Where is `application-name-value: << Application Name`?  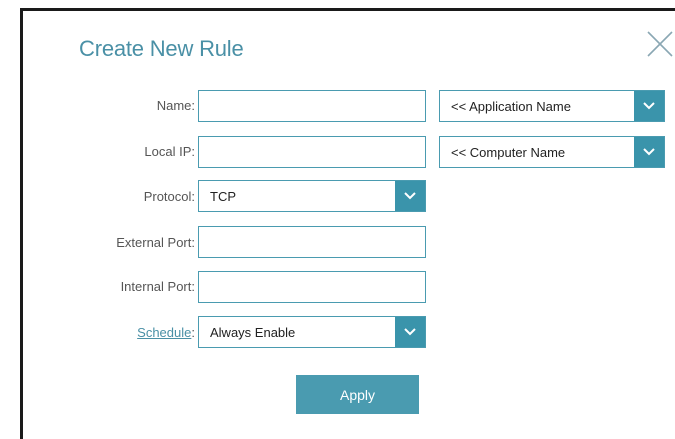
application-name-value: << Application Name is located at coordinates (511, 106).